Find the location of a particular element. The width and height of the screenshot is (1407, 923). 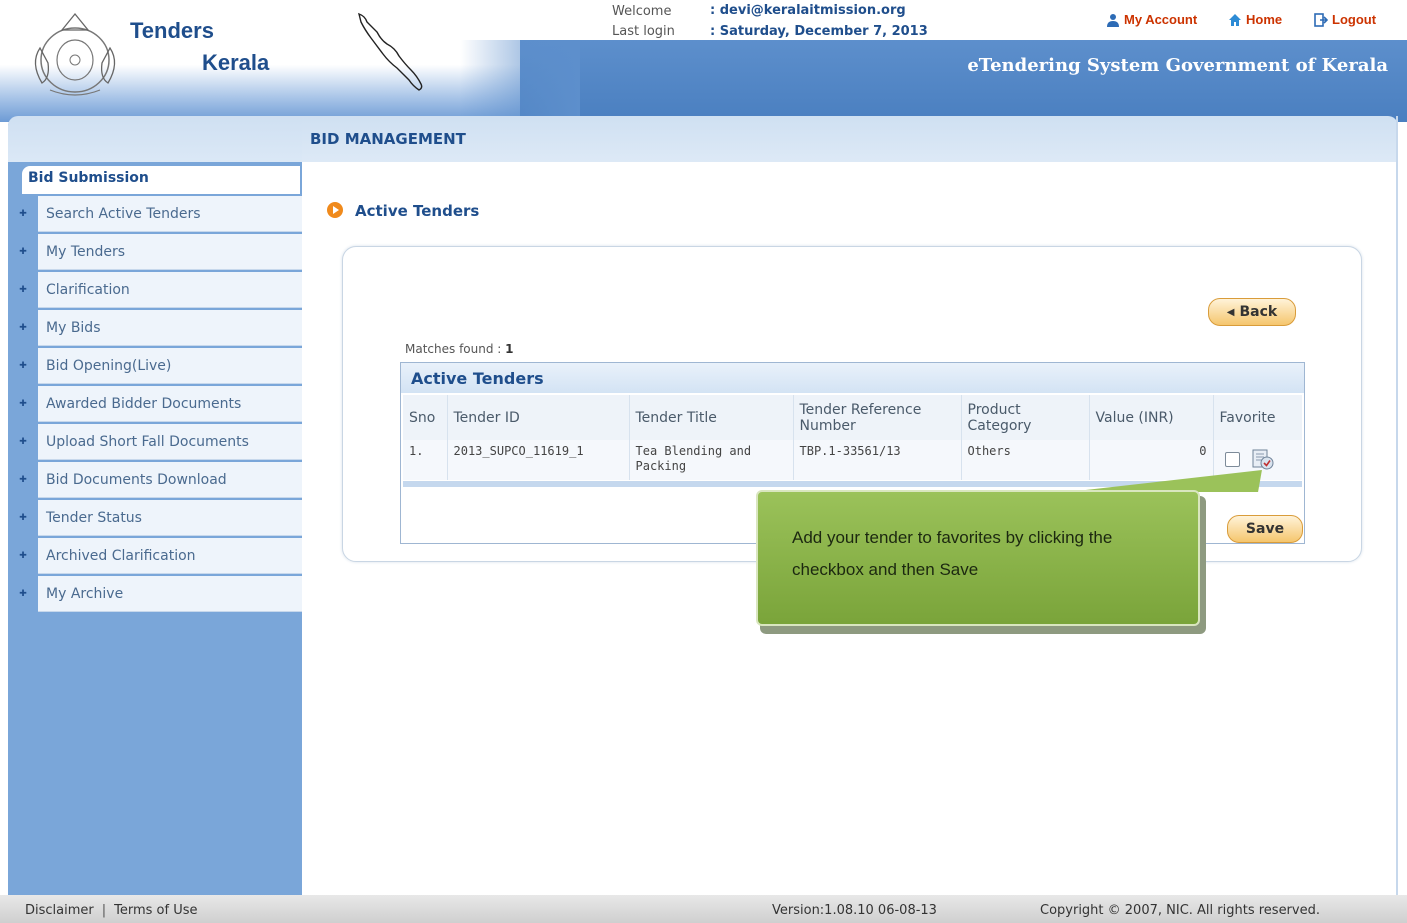

orange-arrow-bullet-icon is located at coordinates (335, 210).